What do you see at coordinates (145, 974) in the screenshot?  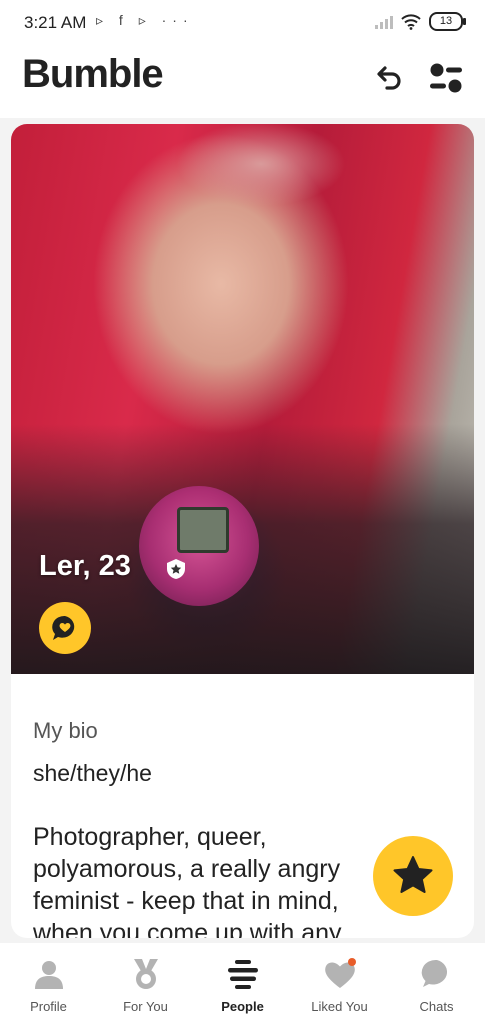 I see `medal-icon` at bounding box center [145, 974].